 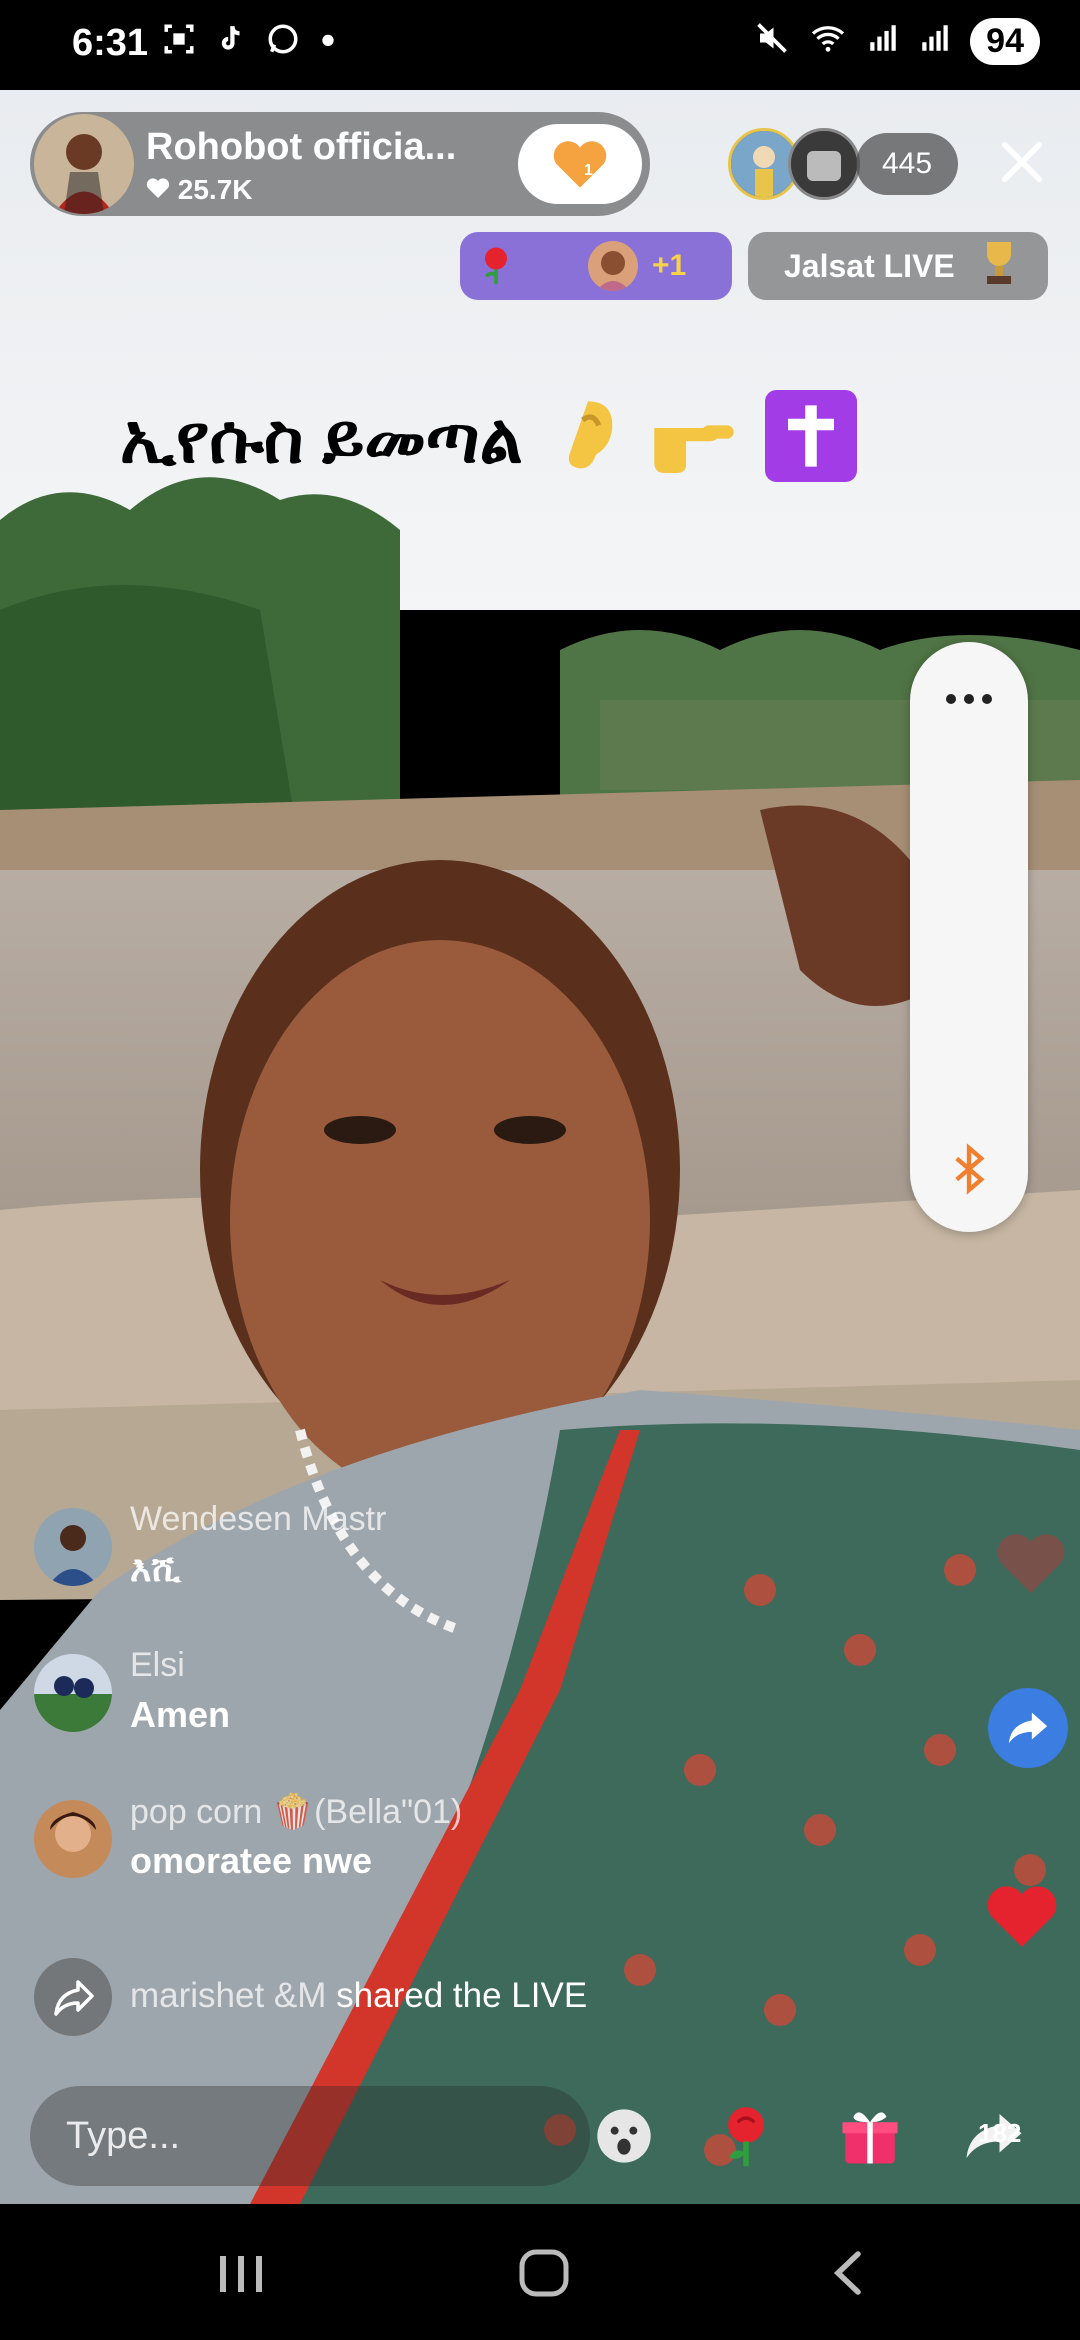 What do you see at coordinates (999, 266) in the screenshot?
I see `trophy-icon` at bounding box center [999, 266].